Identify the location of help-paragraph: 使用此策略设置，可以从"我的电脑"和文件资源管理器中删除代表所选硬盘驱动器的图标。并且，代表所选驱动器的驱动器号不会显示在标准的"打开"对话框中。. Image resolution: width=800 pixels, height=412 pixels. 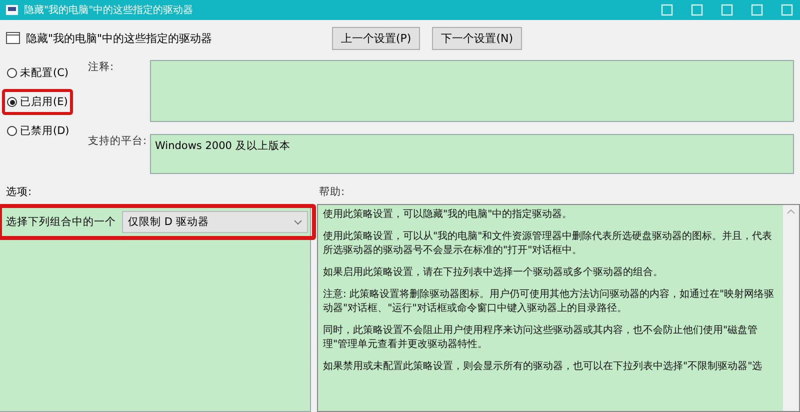
(548, 244).